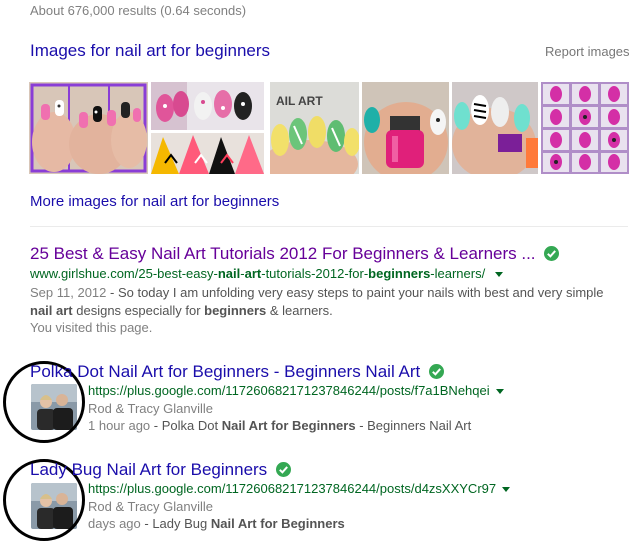 This screenshot has height=550, width=631. What do you see at coordinates (150, 51) in the screenshot?
I see `images-section-title: Images for nail art for beginners` at bounding box center [150, 51].